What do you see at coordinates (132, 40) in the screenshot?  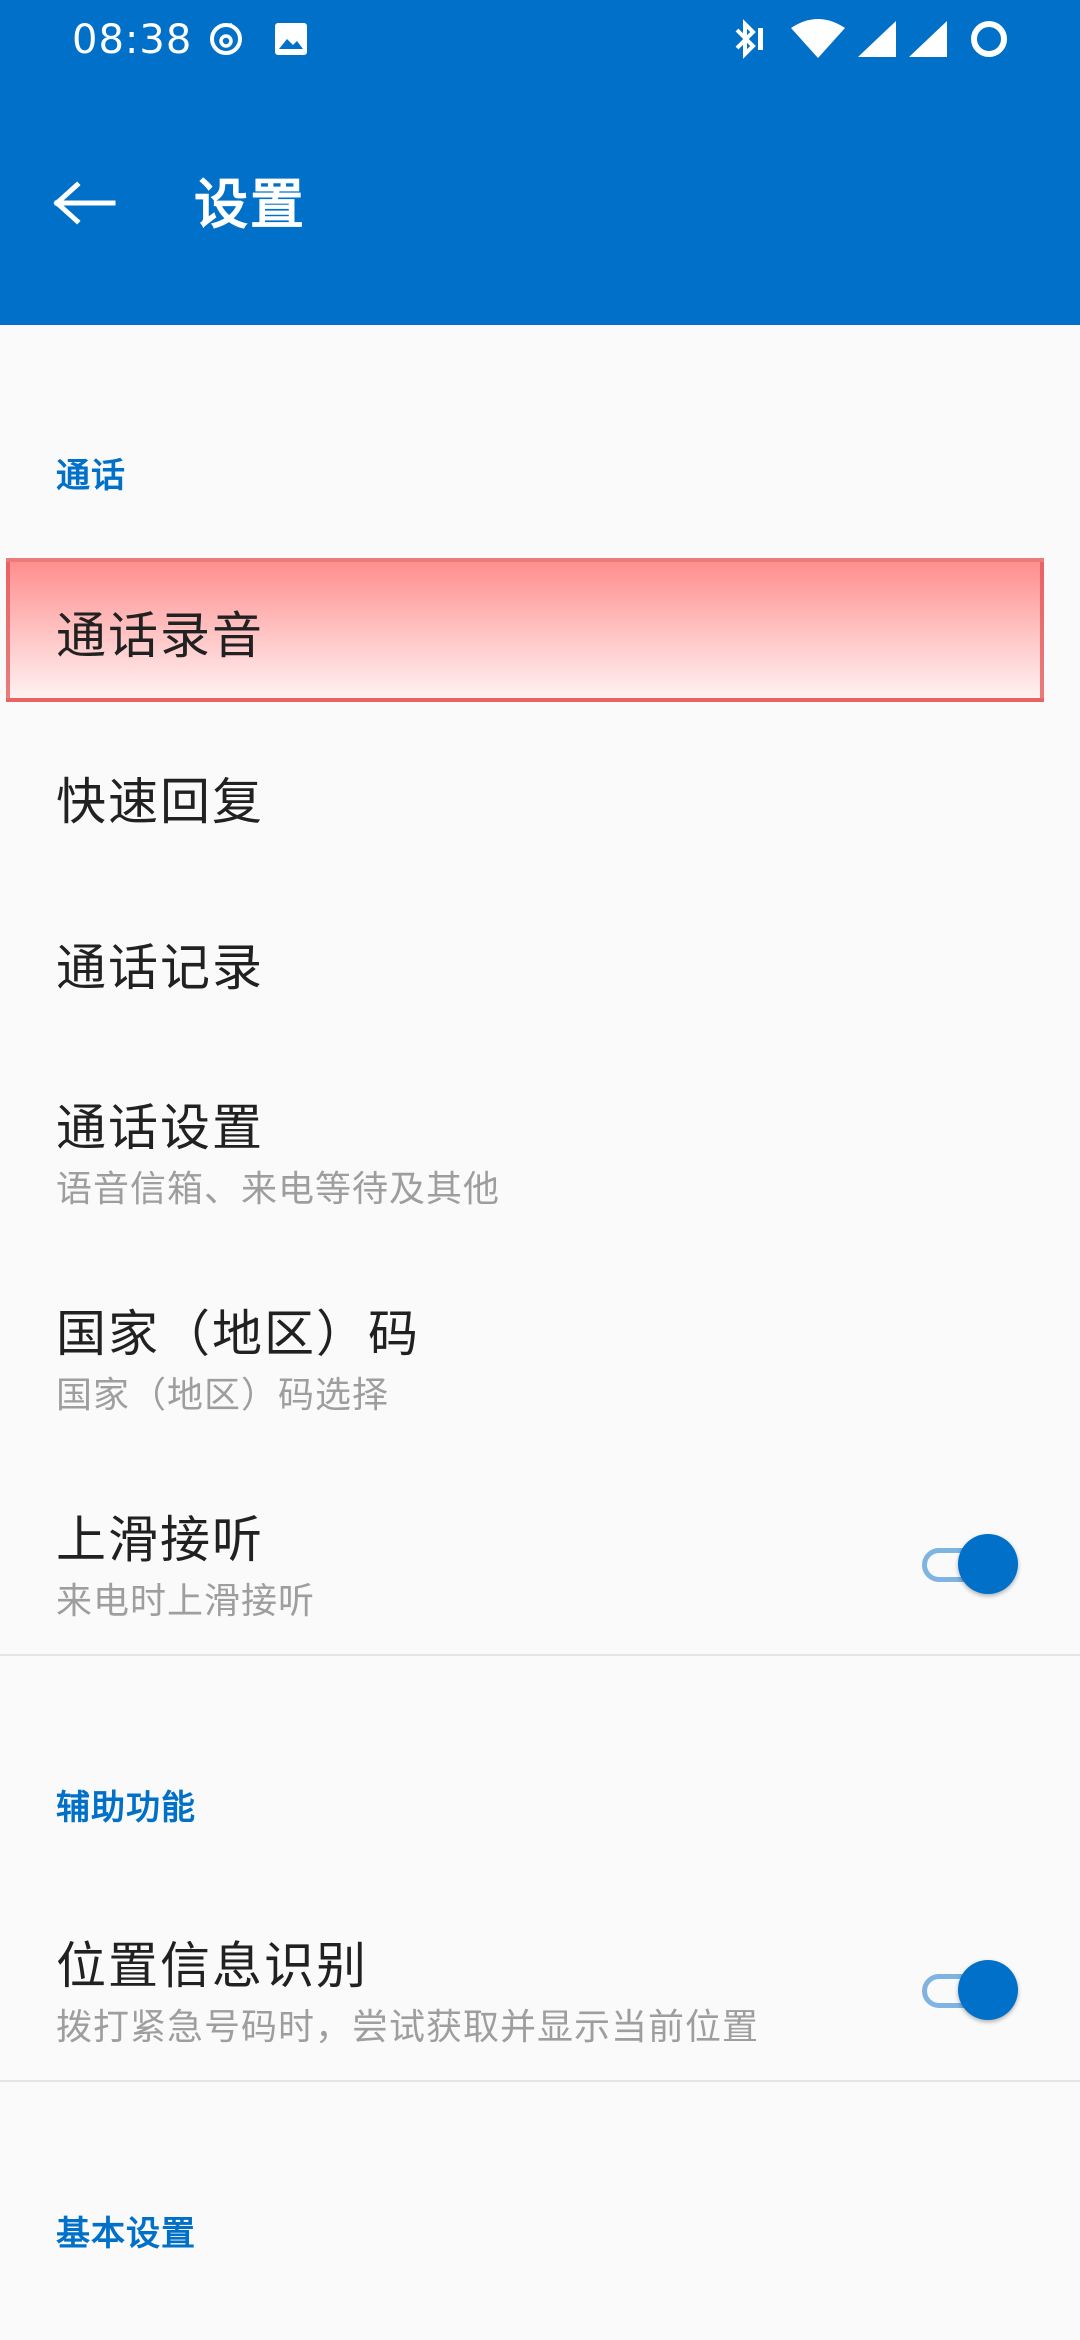 I see `status-time: 08:38` at bounding box center [132, 40].